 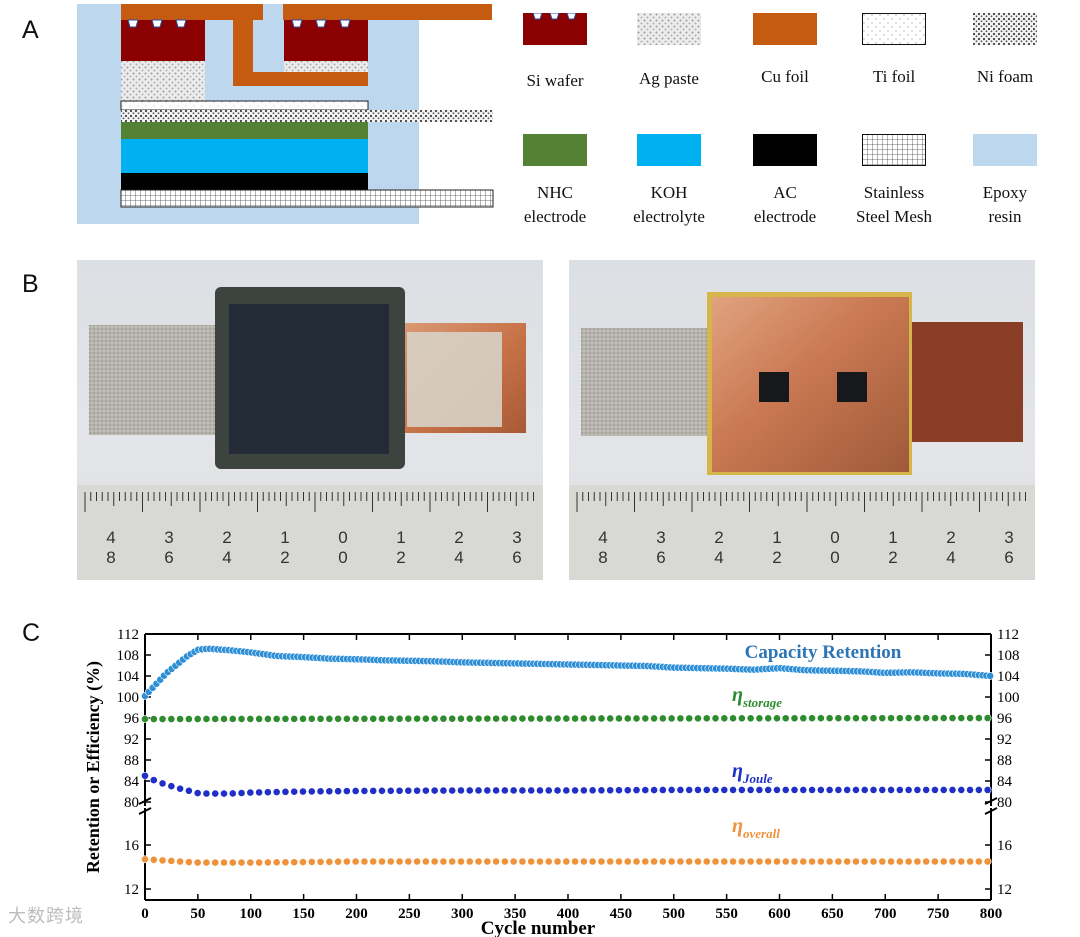 What do you see at coordinates (785, 204) in the screenshot?
I see `legend-label-ac-electrode: AC electrode` at bounding box center [785, 204].